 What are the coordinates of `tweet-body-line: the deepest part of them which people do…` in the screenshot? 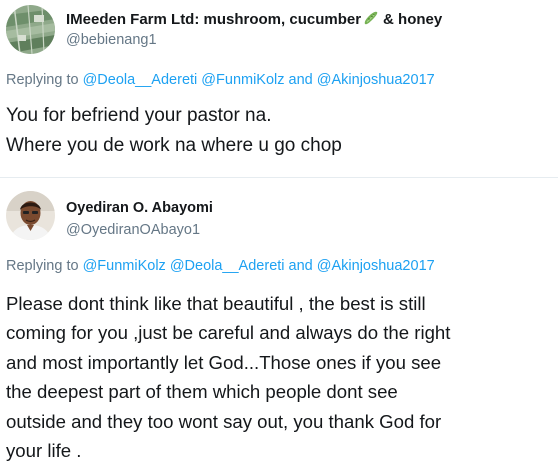 It's located at (202, 392).